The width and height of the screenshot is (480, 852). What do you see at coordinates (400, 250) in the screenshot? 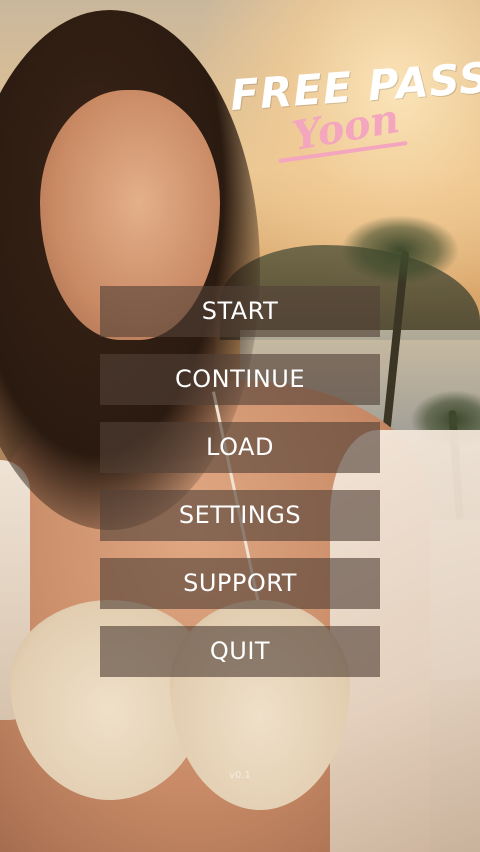
I see `palm-crown` at bounding box center [400, 250].